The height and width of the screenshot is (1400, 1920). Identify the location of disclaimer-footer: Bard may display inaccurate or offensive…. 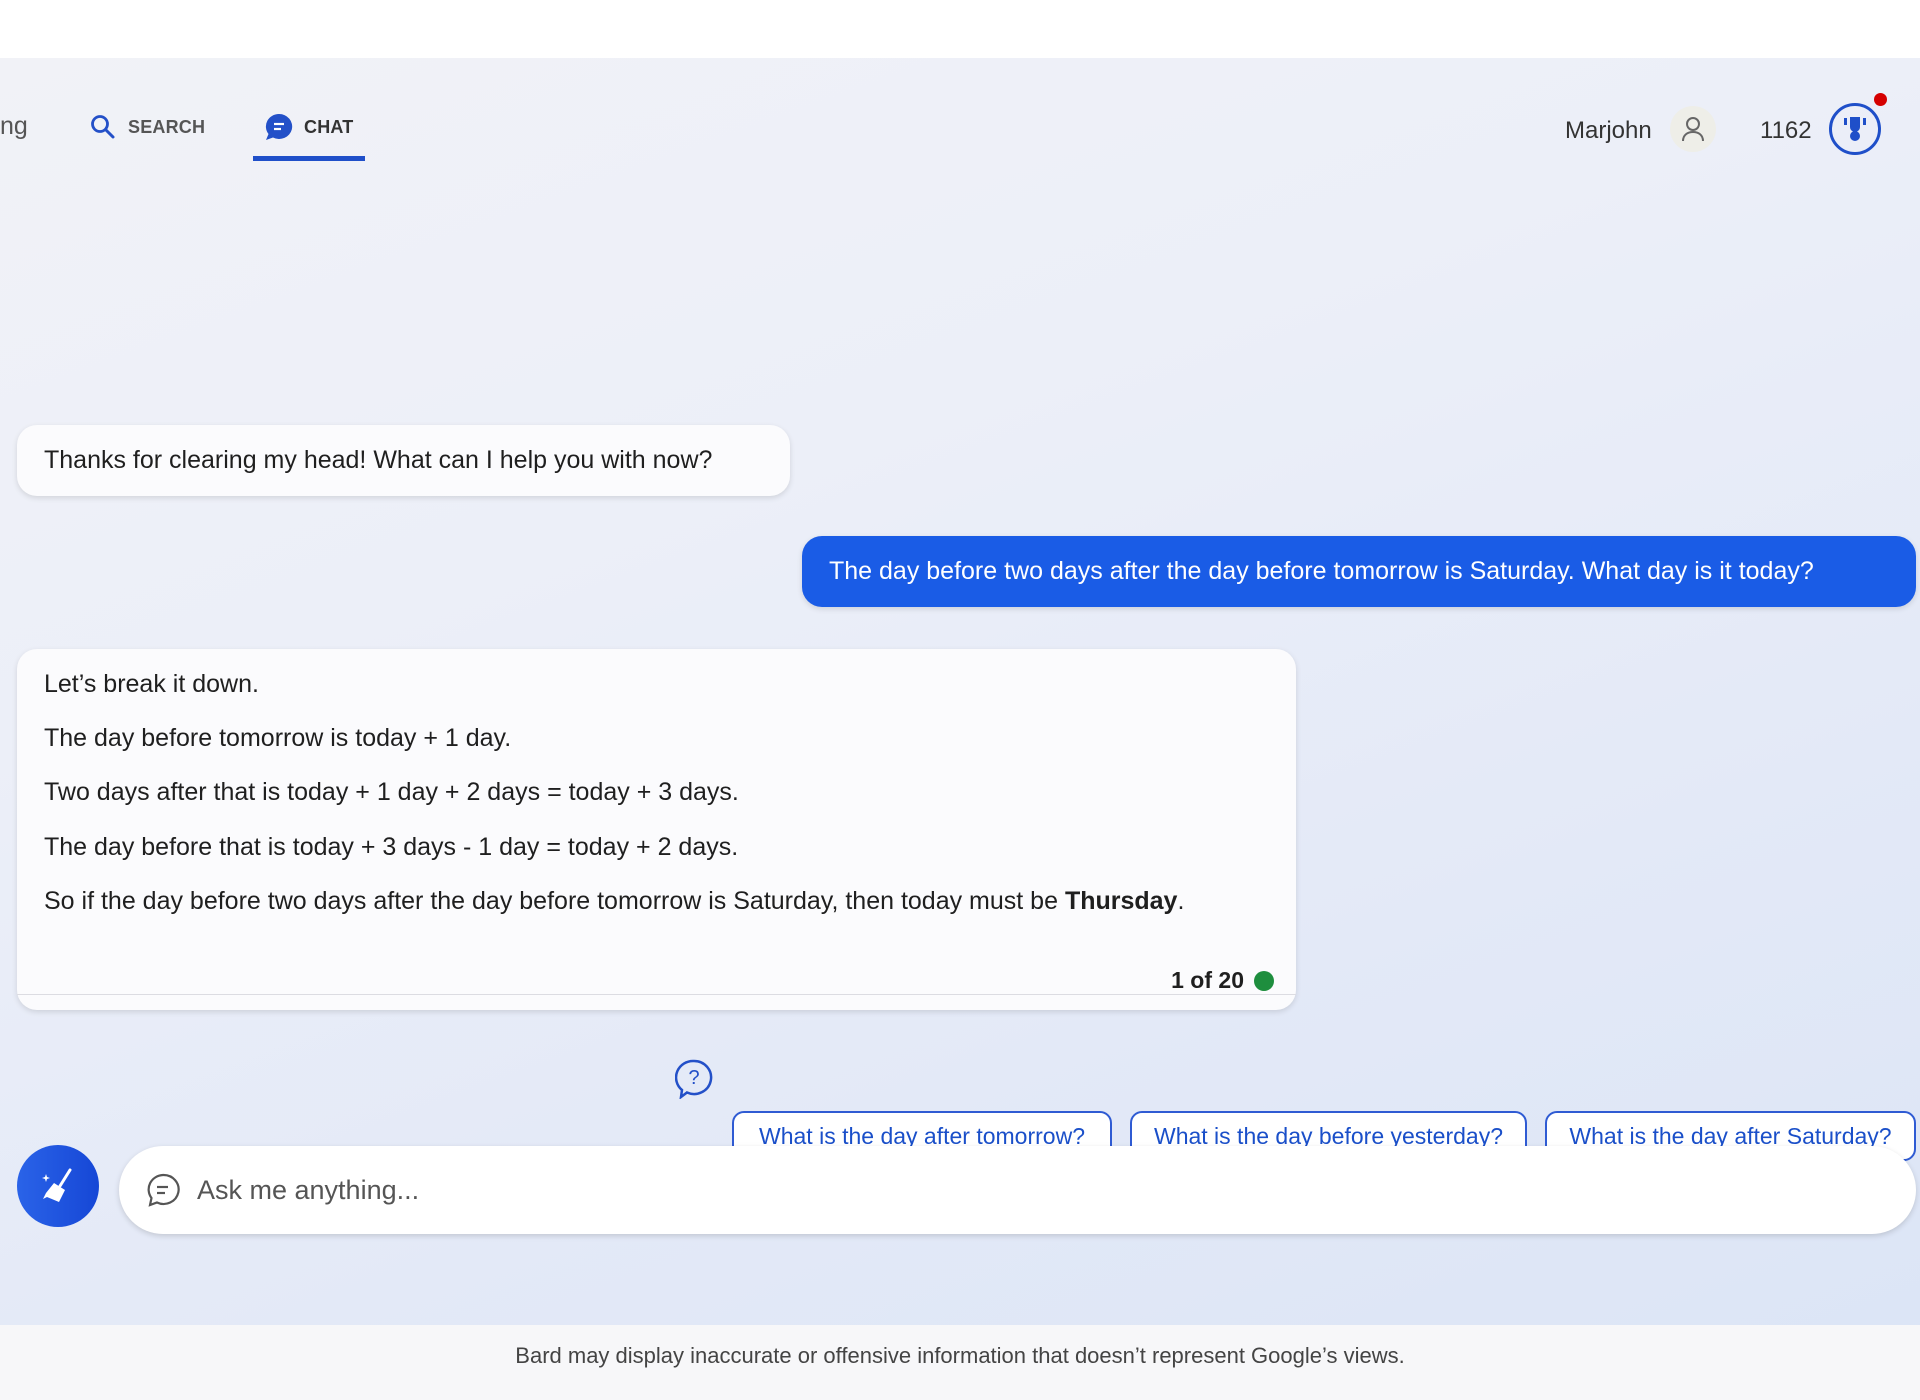
(960, 1362).